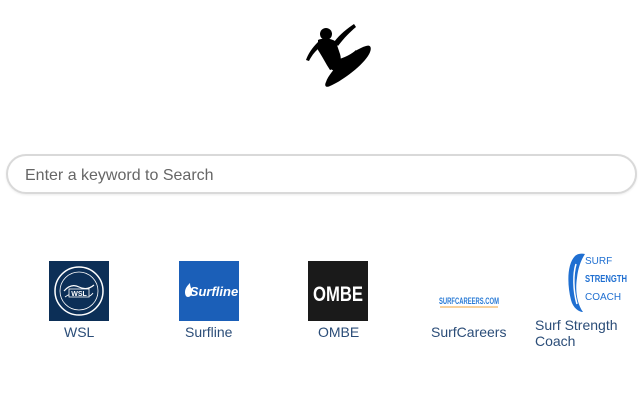 This screenshot has height=400, width=640. What do you see at coordinates (339, 332) in the screenshot?
I see `shortcut-label: OMBE` at bounding box center [339, 332].